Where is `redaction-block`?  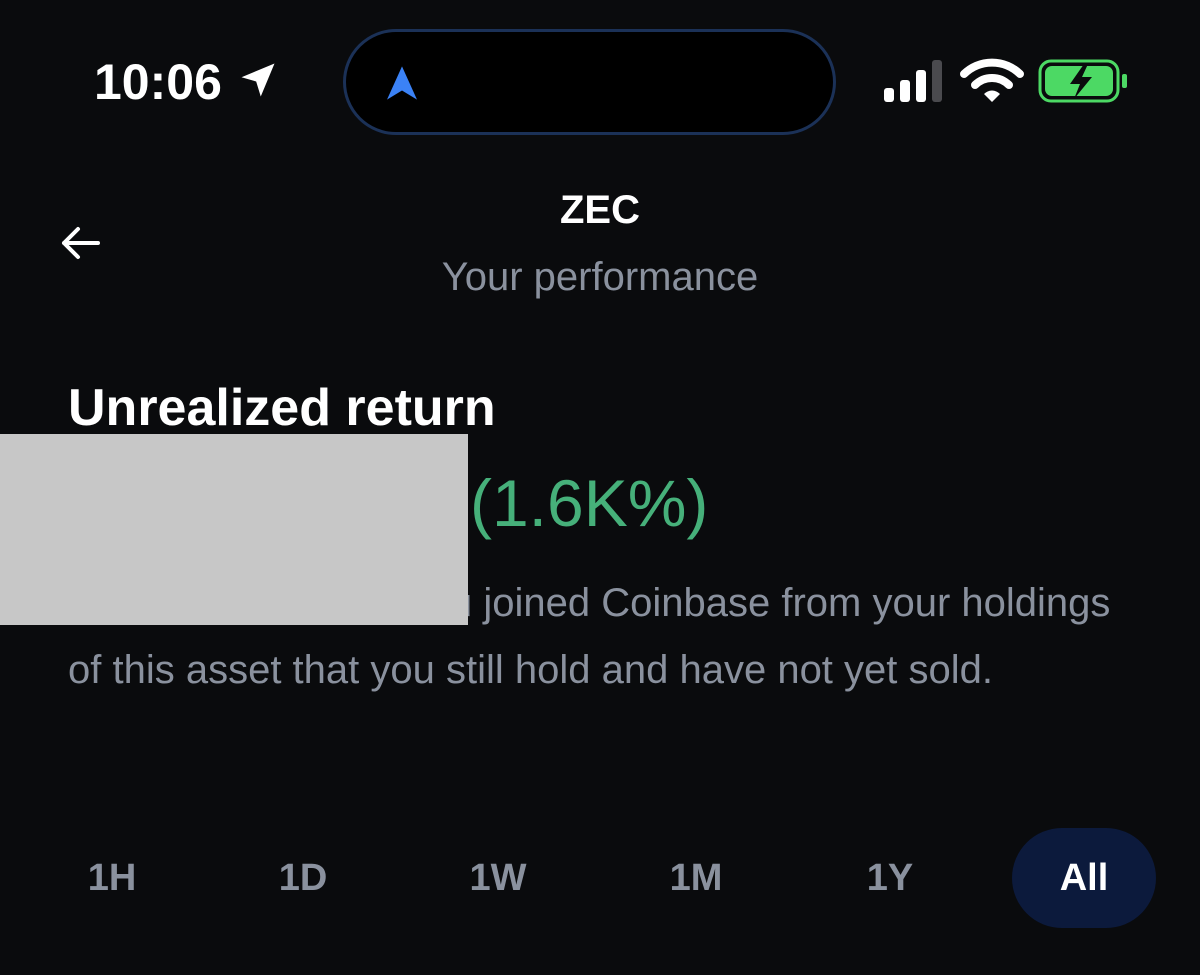
redaction-block is located at coordinates (234, 529).